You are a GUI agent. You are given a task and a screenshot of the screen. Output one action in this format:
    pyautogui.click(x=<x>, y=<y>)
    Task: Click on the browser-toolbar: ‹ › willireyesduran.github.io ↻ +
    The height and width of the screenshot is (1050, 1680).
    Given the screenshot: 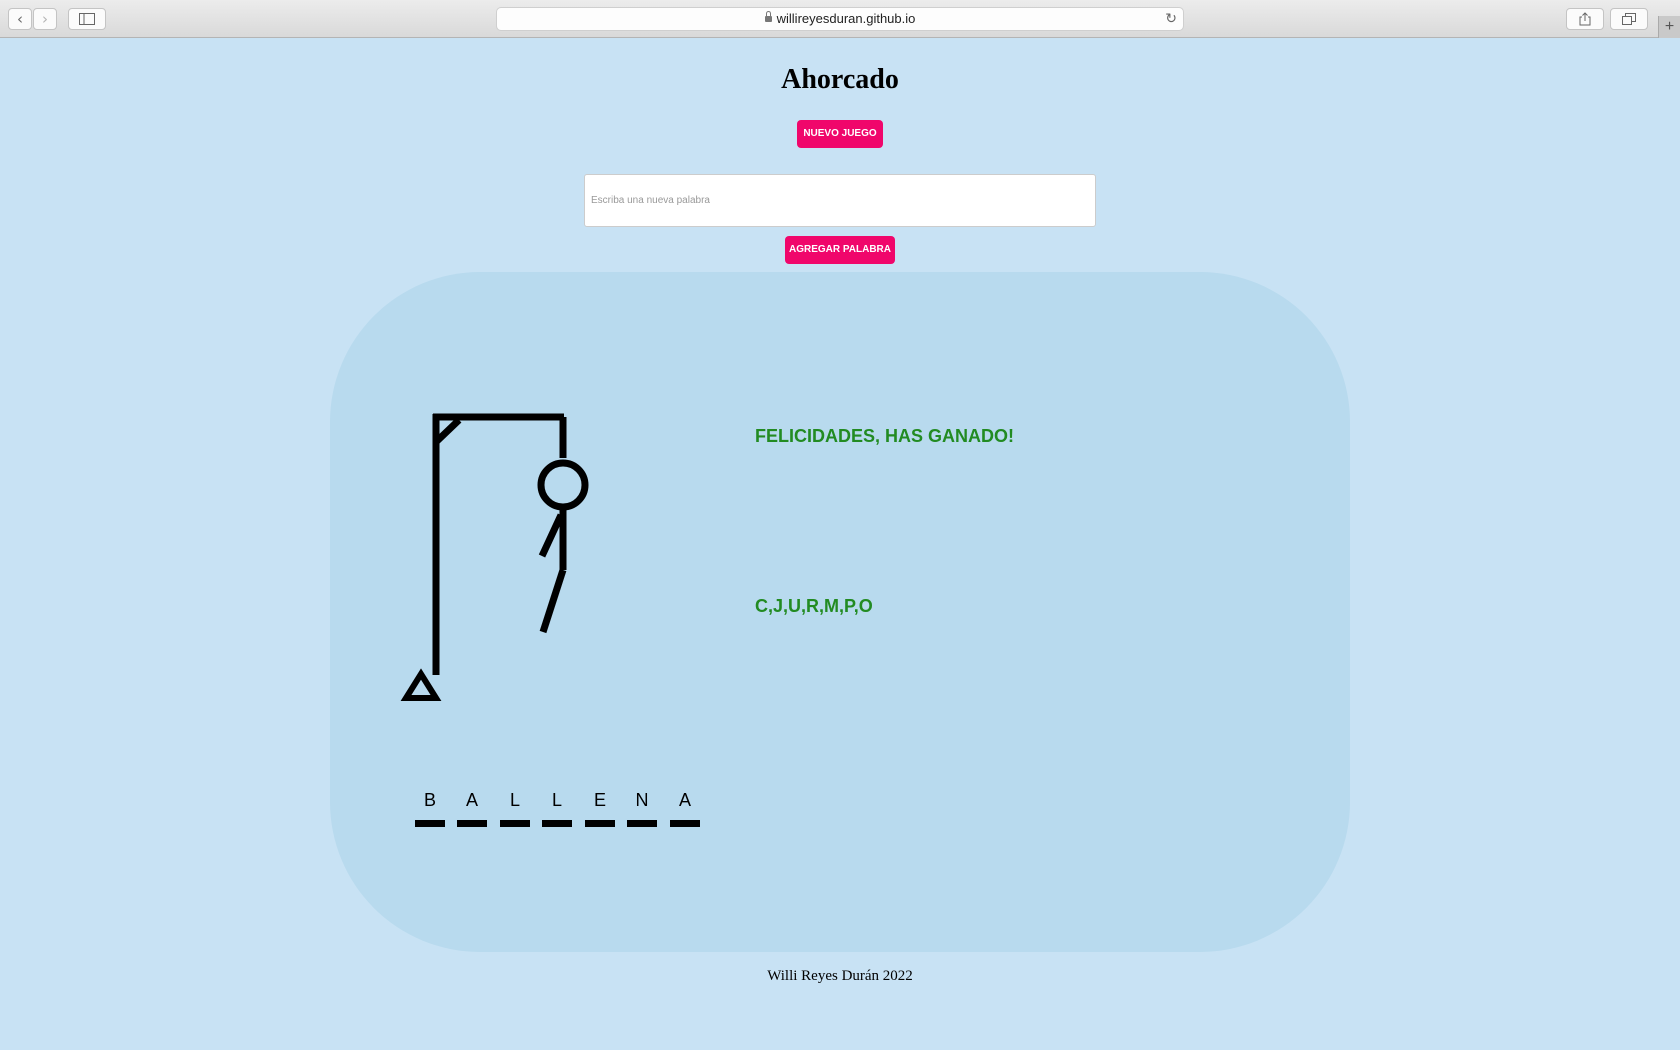 What is the action you would take?
    pyautogui.click(x=840, y=19)
    